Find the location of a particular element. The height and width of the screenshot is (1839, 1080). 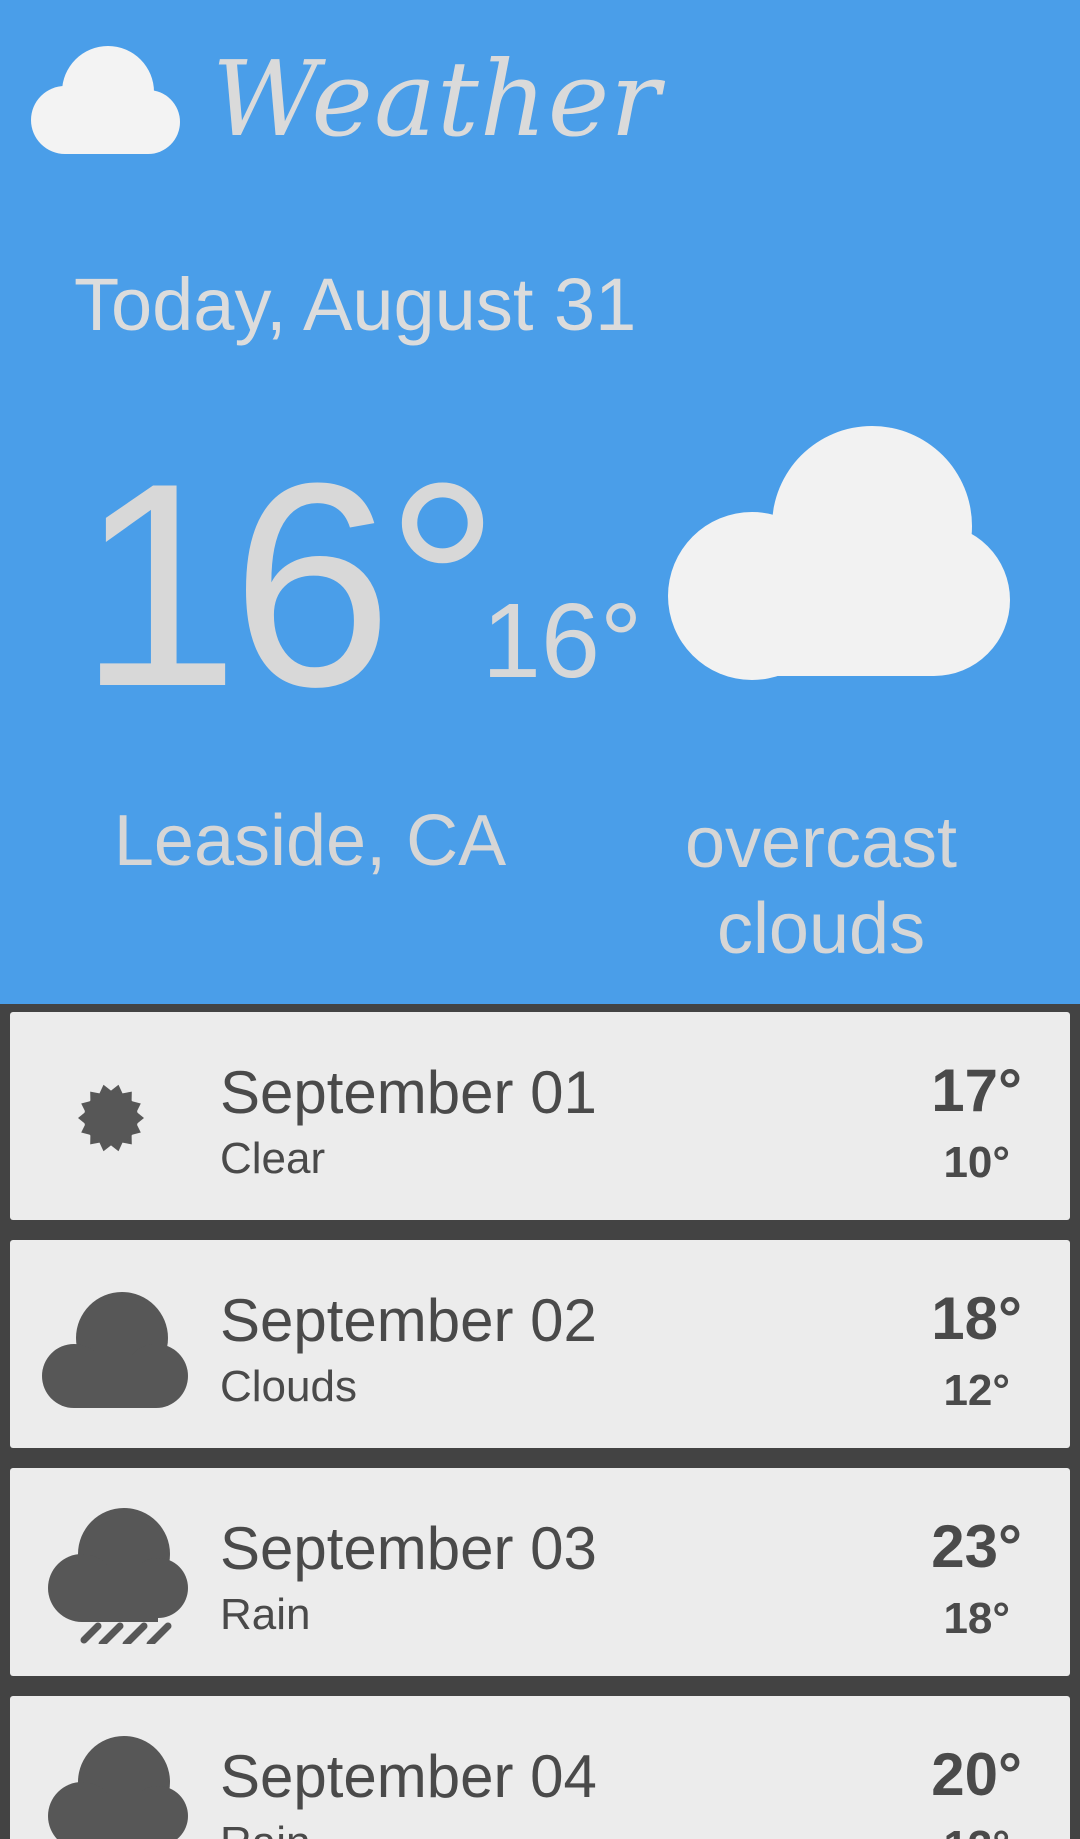

forecast-low: 18° is located at coordinates (976, 1618).